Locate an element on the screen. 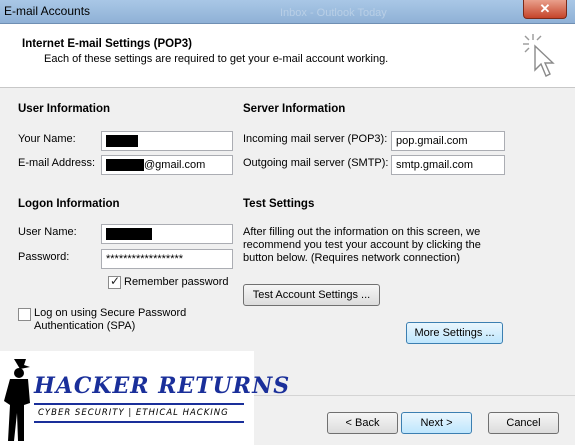 The height and width of the screenshot is (445, 575). sparkle-cursor-icon is located at coordinates (539, 55).